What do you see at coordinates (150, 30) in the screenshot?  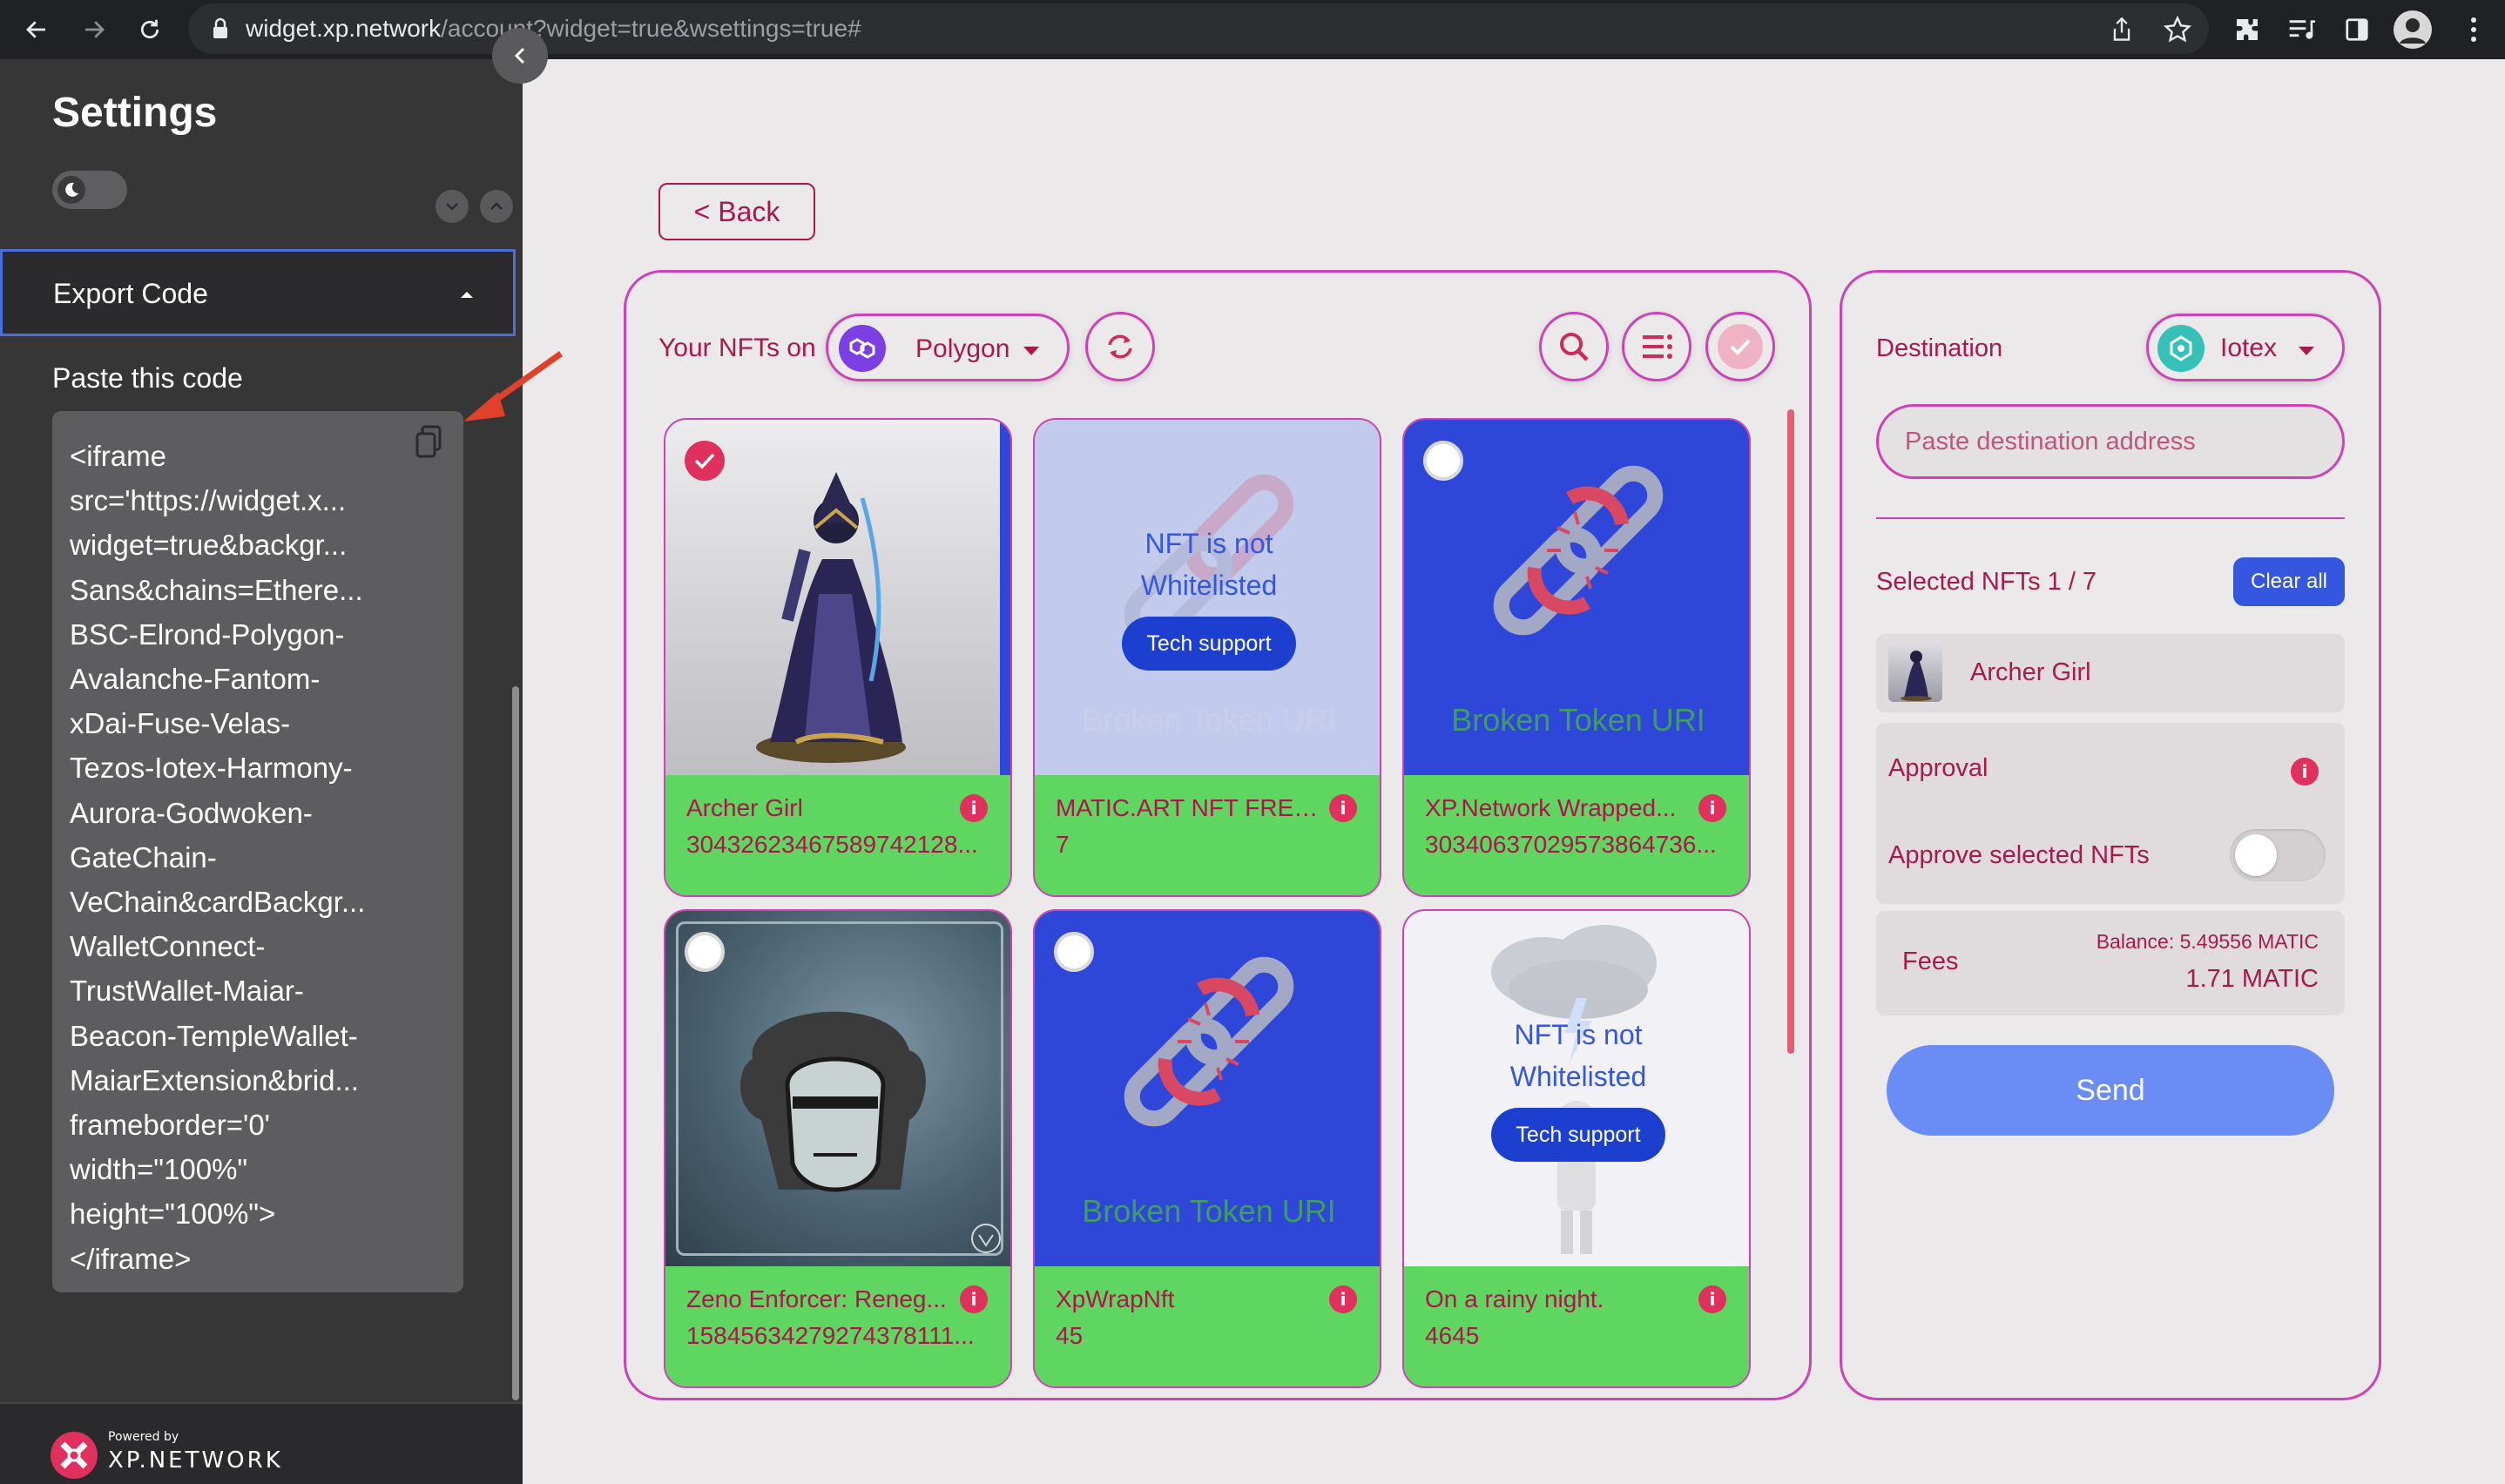 I see `reload-icon` at bounding box center [150, 30].